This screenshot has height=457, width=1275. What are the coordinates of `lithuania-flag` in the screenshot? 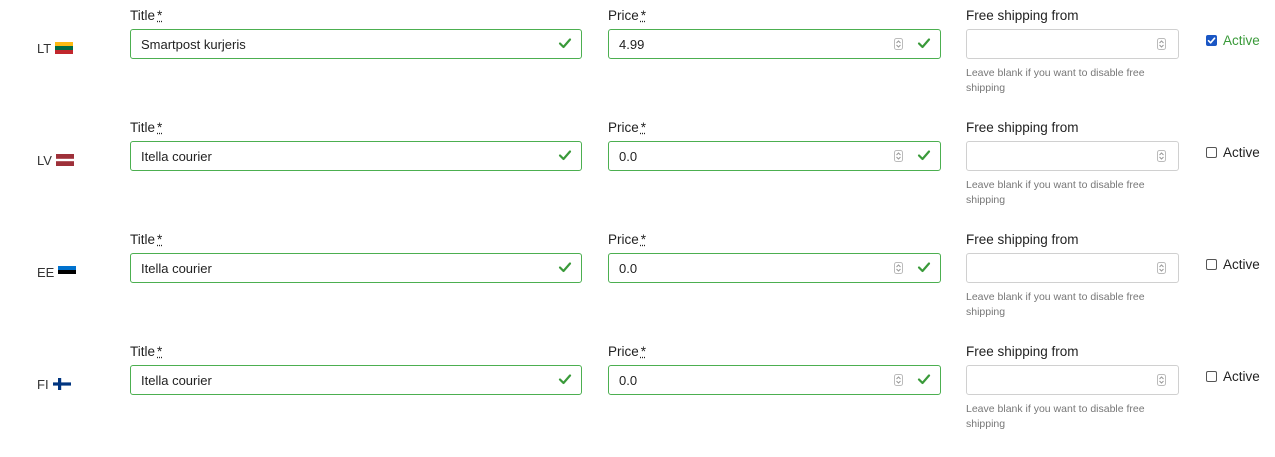 It's located at (64, 48).